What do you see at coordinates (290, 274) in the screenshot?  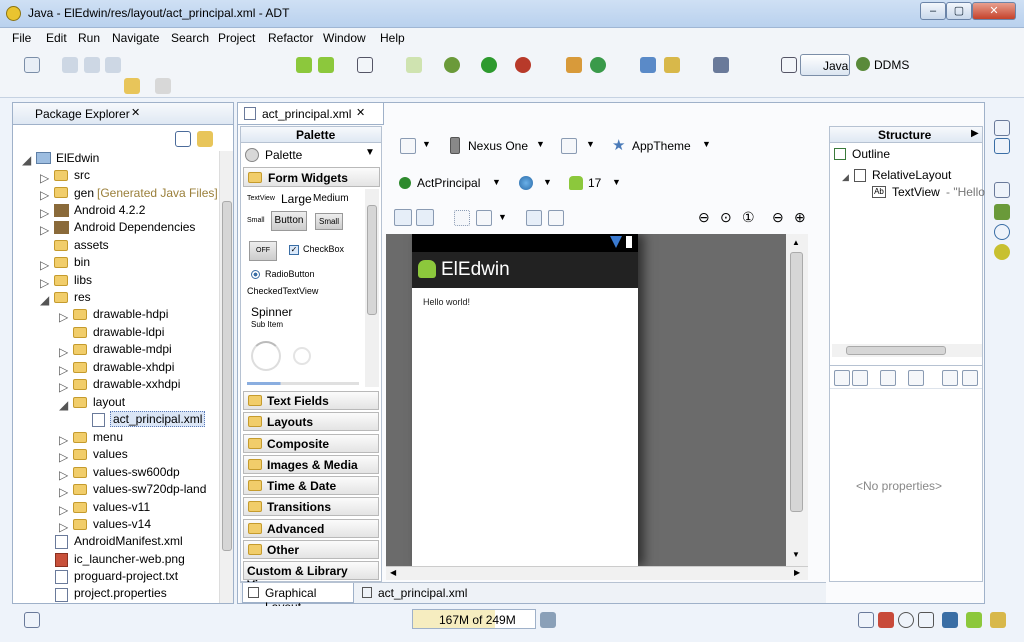 I see `widget-radio-label: RadioButton` at bounding box center [290, 274].